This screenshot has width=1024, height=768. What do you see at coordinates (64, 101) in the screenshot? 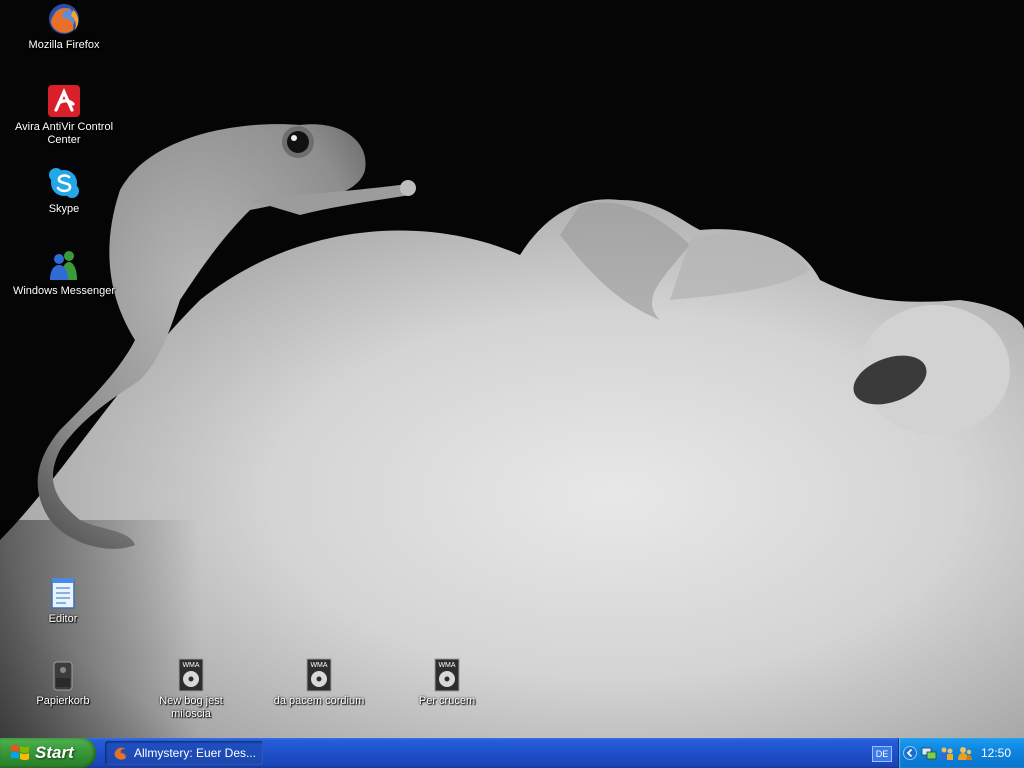
I see `avira-icon` at bounding box center [64, 101].